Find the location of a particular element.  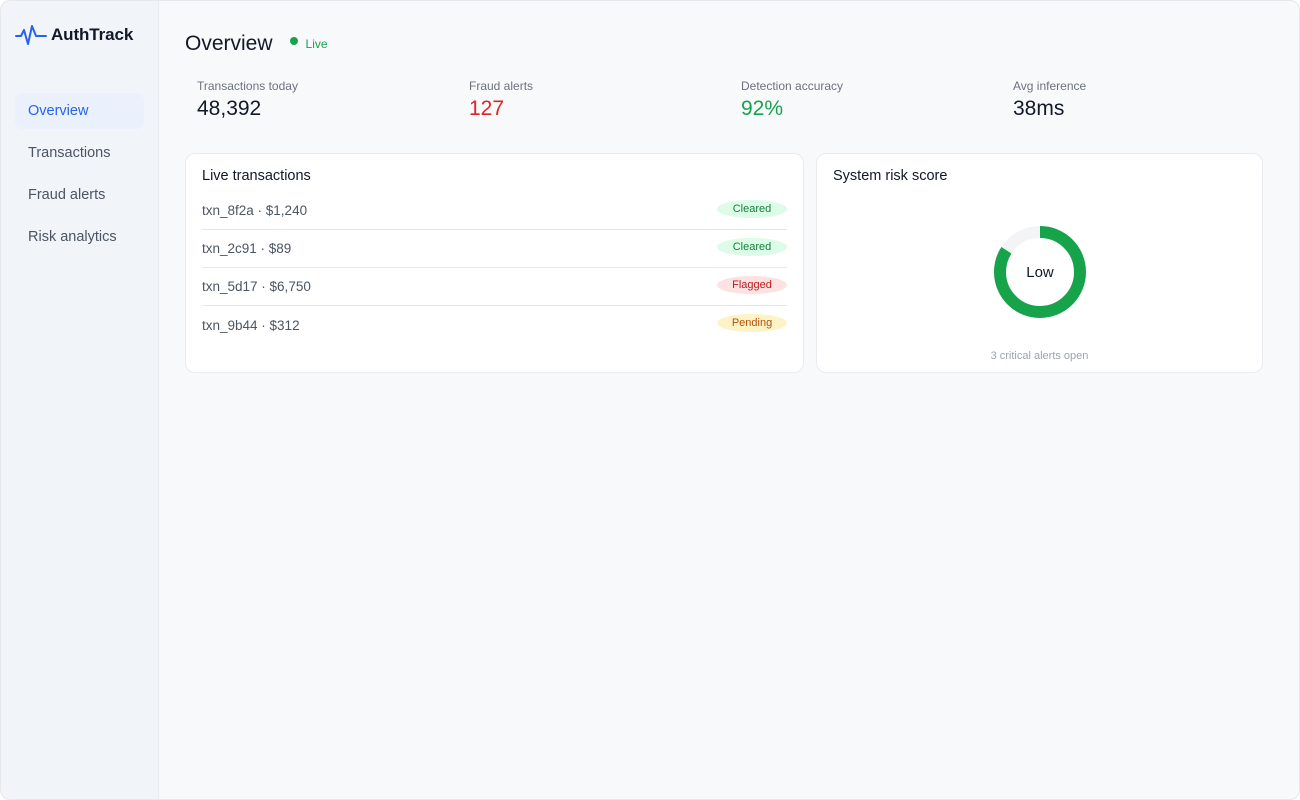

status-badge: Flagged is located at coordinates (752, 284).